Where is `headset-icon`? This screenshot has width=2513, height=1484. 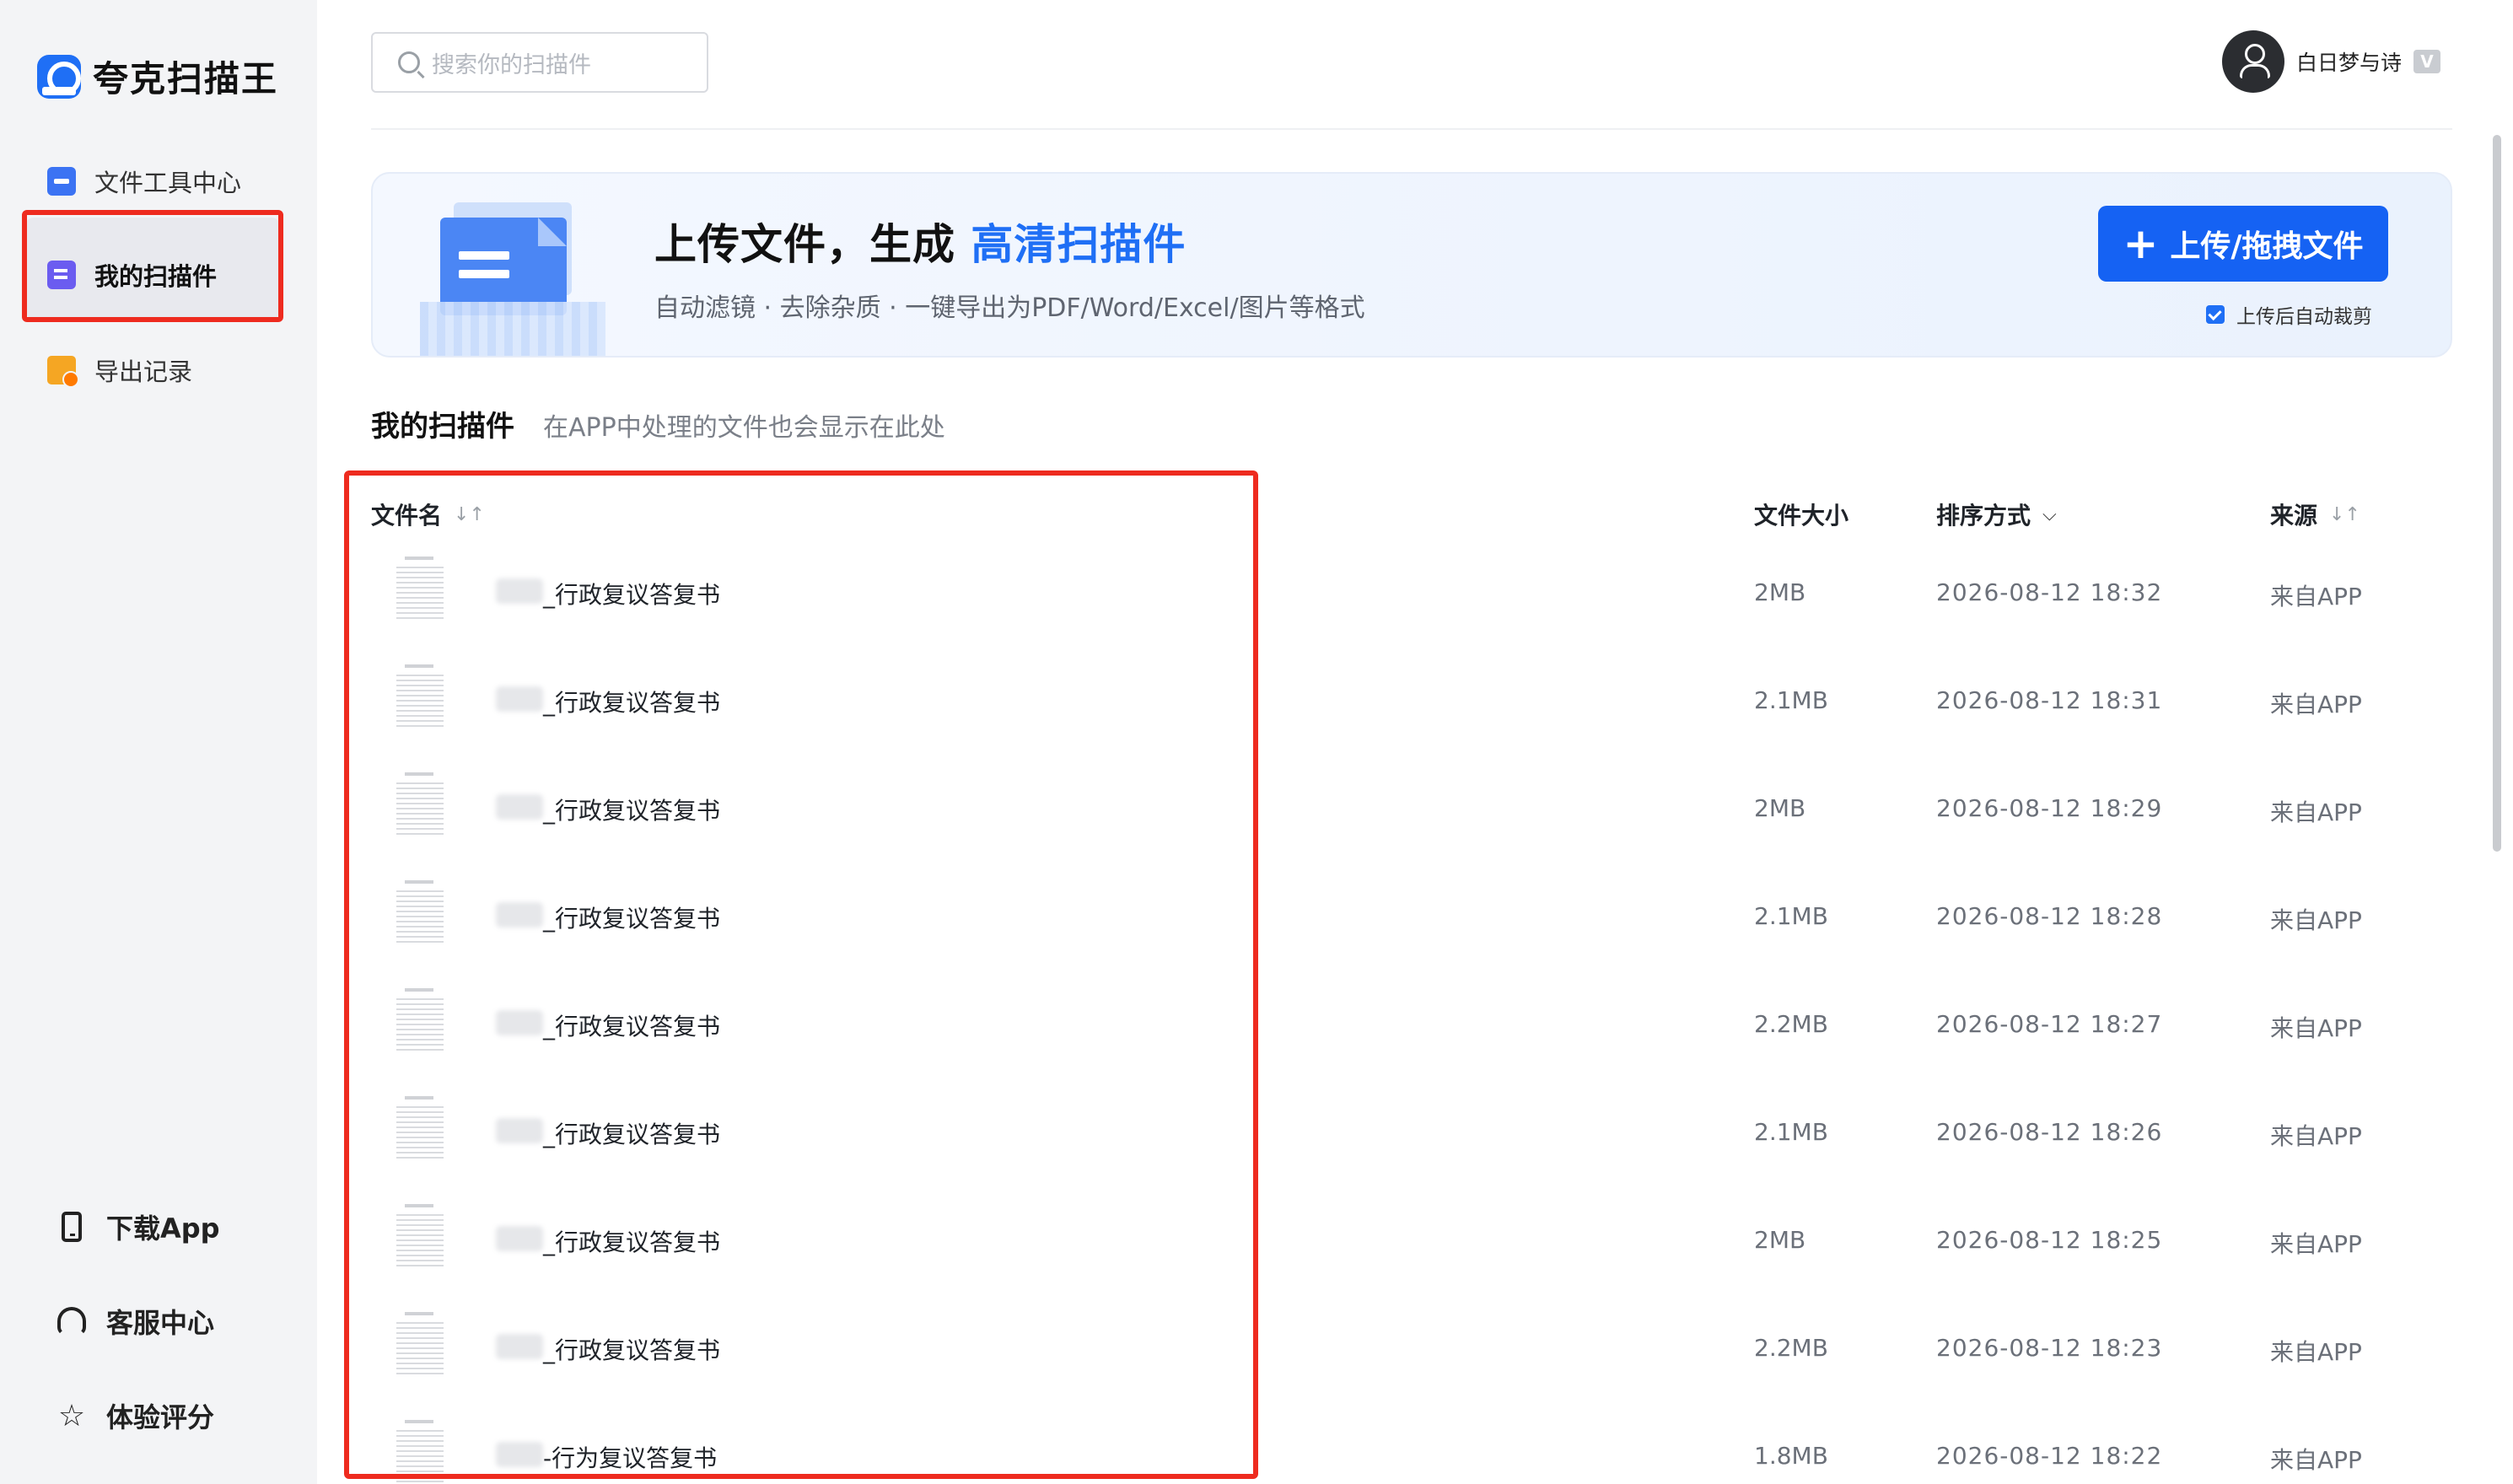
headset-icon is located at coordinates (71, 1321).